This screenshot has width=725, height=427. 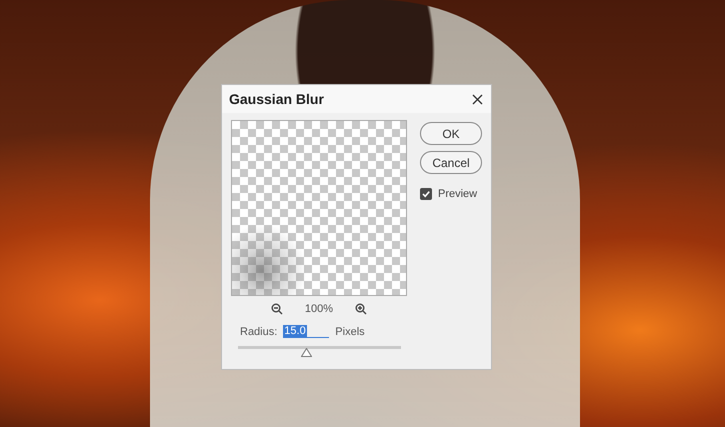 What do you see at coordinates (458, 194) in the screenshot?
I see `checkbox-label: Preview` at bounding box center [458, 194].